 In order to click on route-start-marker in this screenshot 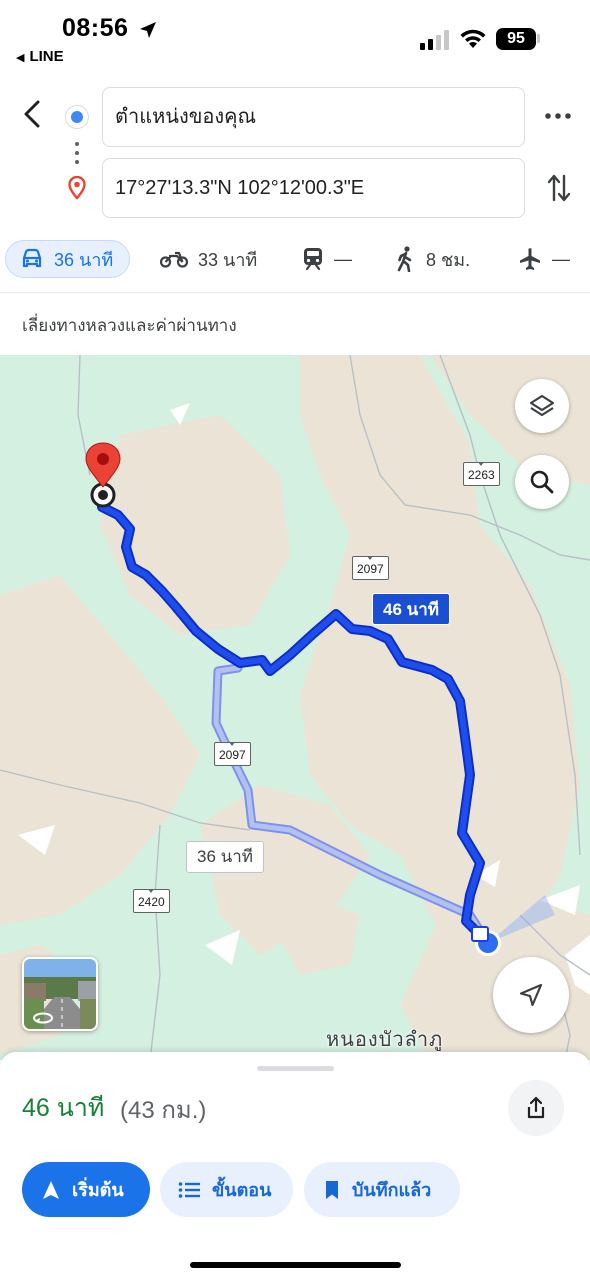, I will do `click(480, 934)`.